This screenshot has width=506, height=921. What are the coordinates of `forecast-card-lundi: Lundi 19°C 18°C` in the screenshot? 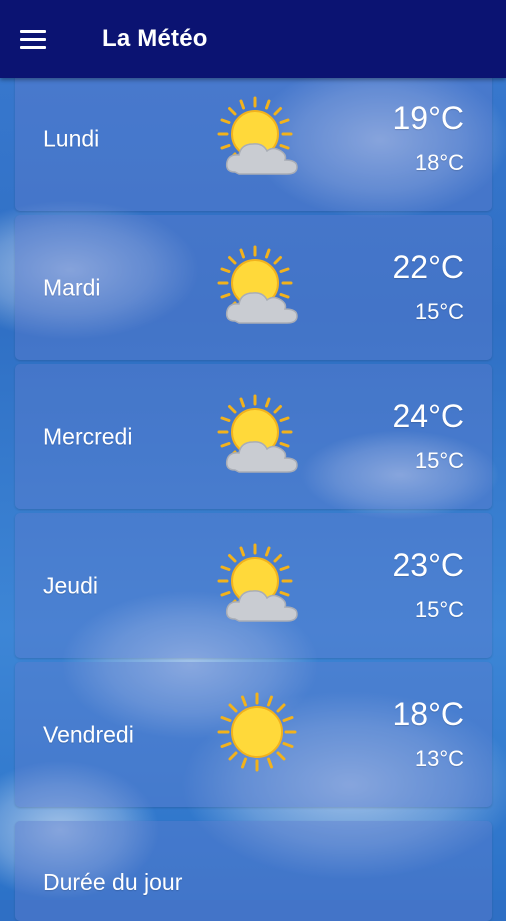 It's located at (253, 138).